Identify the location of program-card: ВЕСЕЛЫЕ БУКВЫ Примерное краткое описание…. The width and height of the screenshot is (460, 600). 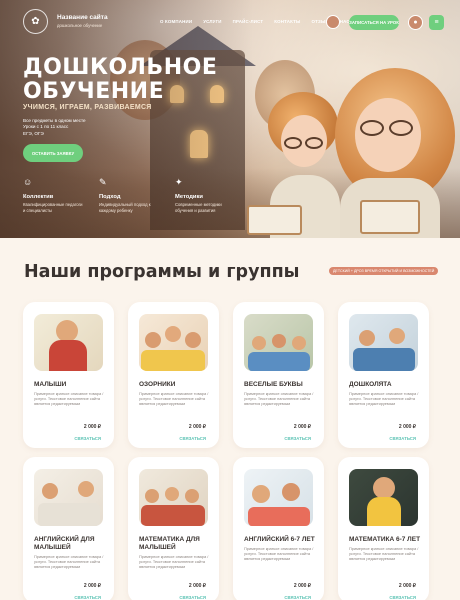
(278, 375).